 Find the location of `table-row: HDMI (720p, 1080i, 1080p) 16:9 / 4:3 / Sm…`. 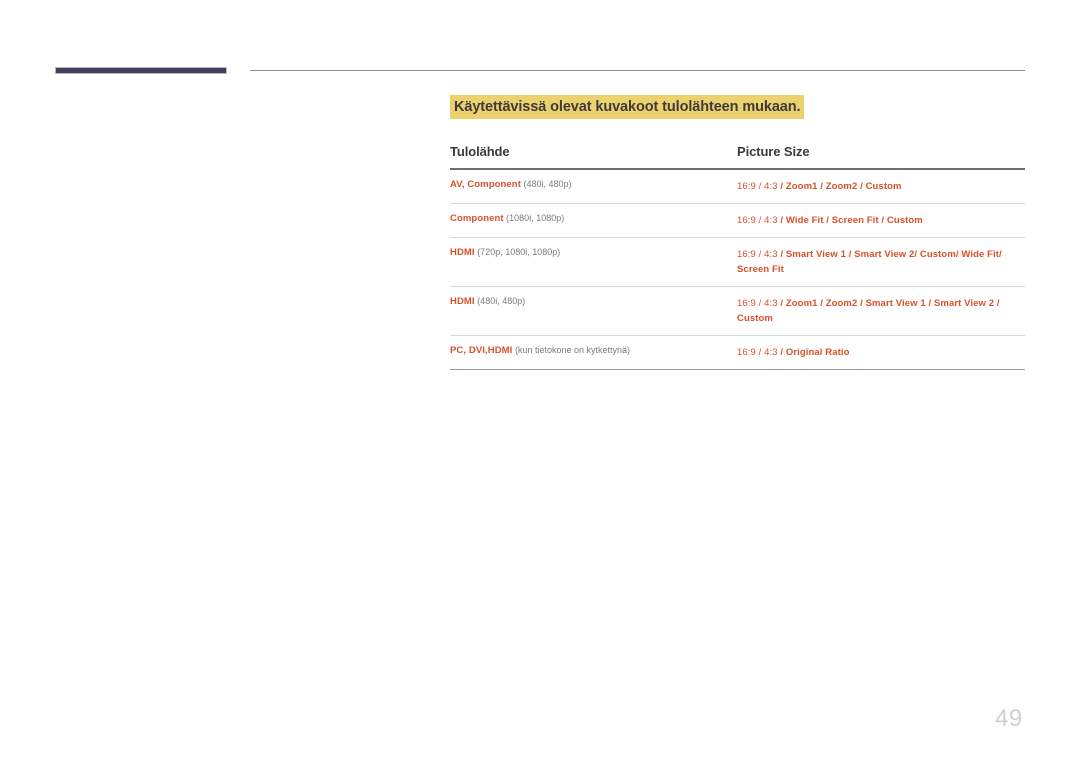

table-row: HDMI (720p, 1080i, 1080p) 16:9 / 4:3 / Sm… is located at coordinates (737, 262).